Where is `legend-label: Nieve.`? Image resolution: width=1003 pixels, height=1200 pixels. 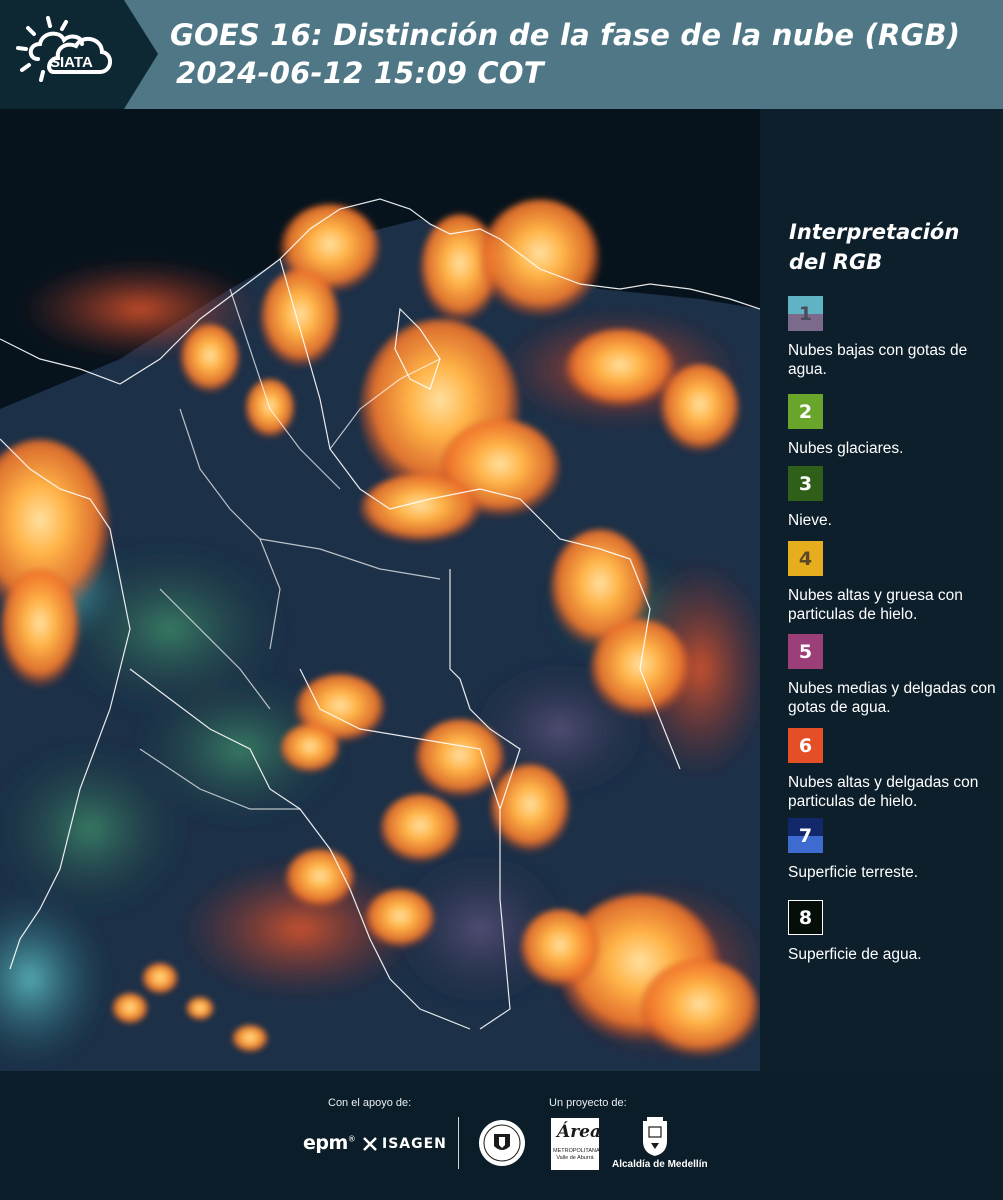 legend-label: Nieve. is located at coordinates (810, 520).